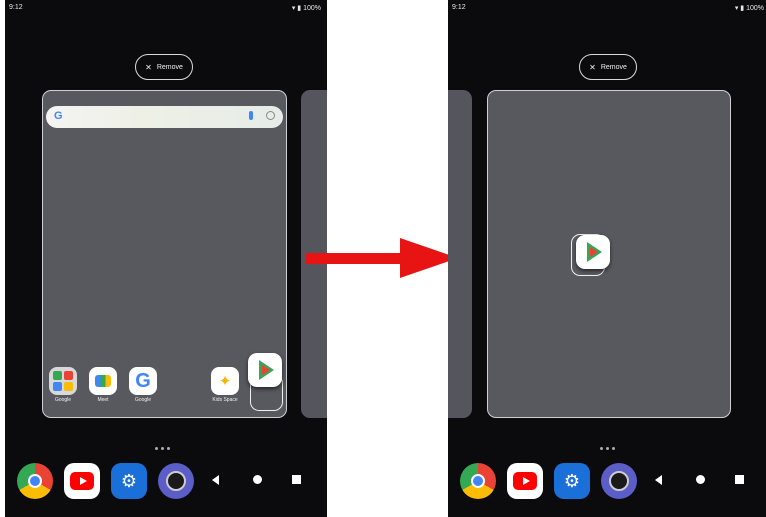 The width and height of the screenshot is (766, 517). I want to click on meet-icon, so click(103, 381).